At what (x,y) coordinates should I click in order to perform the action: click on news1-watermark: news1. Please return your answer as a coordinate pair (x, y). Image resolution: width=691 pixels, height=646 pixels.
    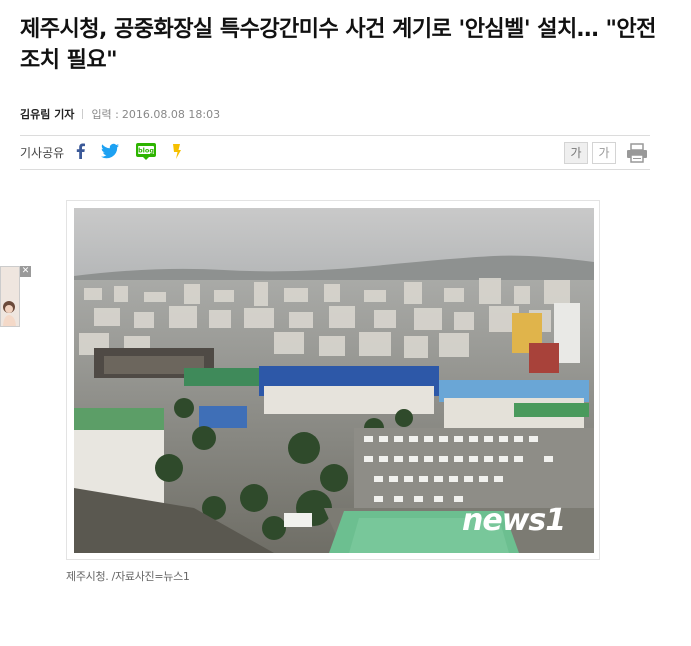
    Looking at the image, I should click on (513, 520).